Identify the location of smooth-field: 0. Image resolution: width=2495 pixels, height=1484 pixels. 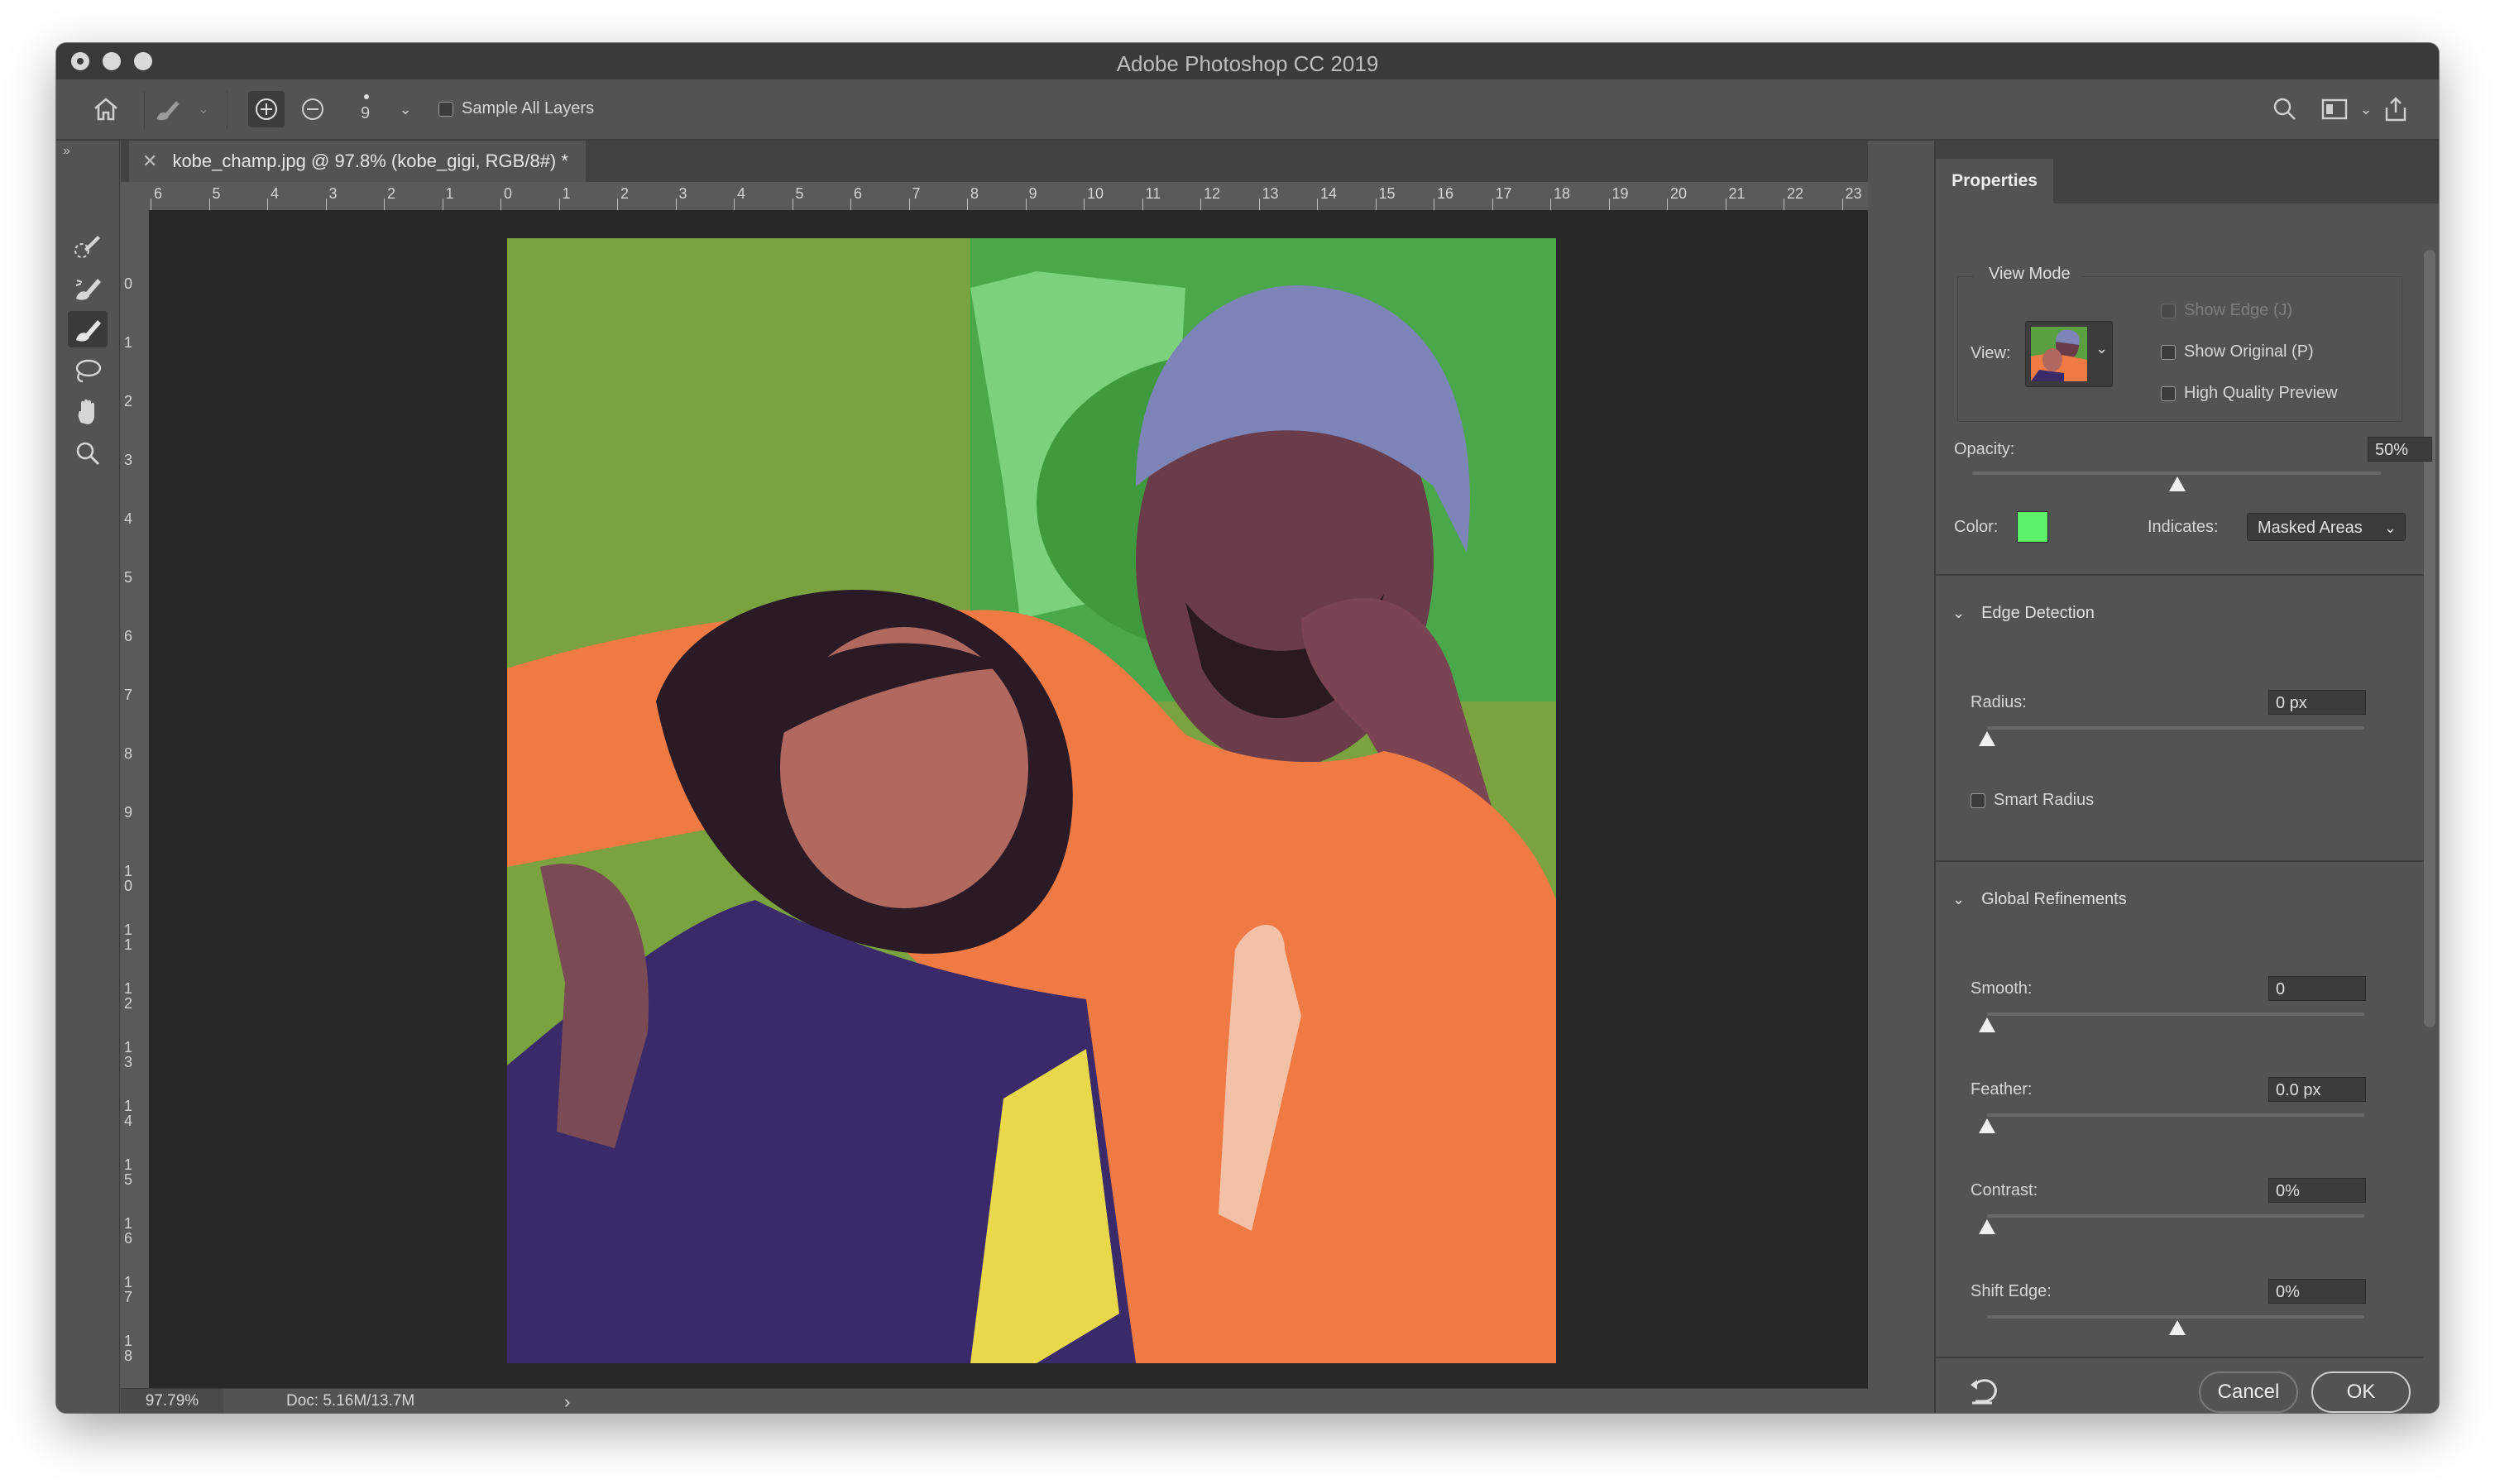
(2317, 988).